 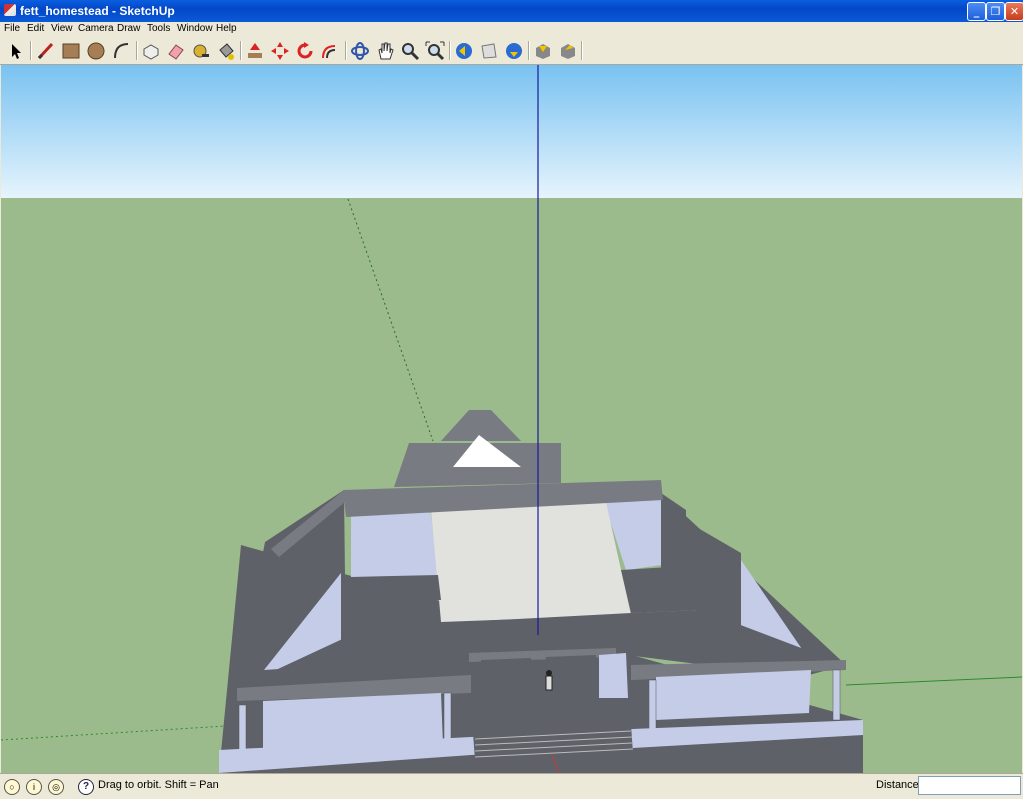 What do you see at coordinates (435, 51) in the screenshot?
I see `zoom-extents-icon` at bounding box center [435, 51].